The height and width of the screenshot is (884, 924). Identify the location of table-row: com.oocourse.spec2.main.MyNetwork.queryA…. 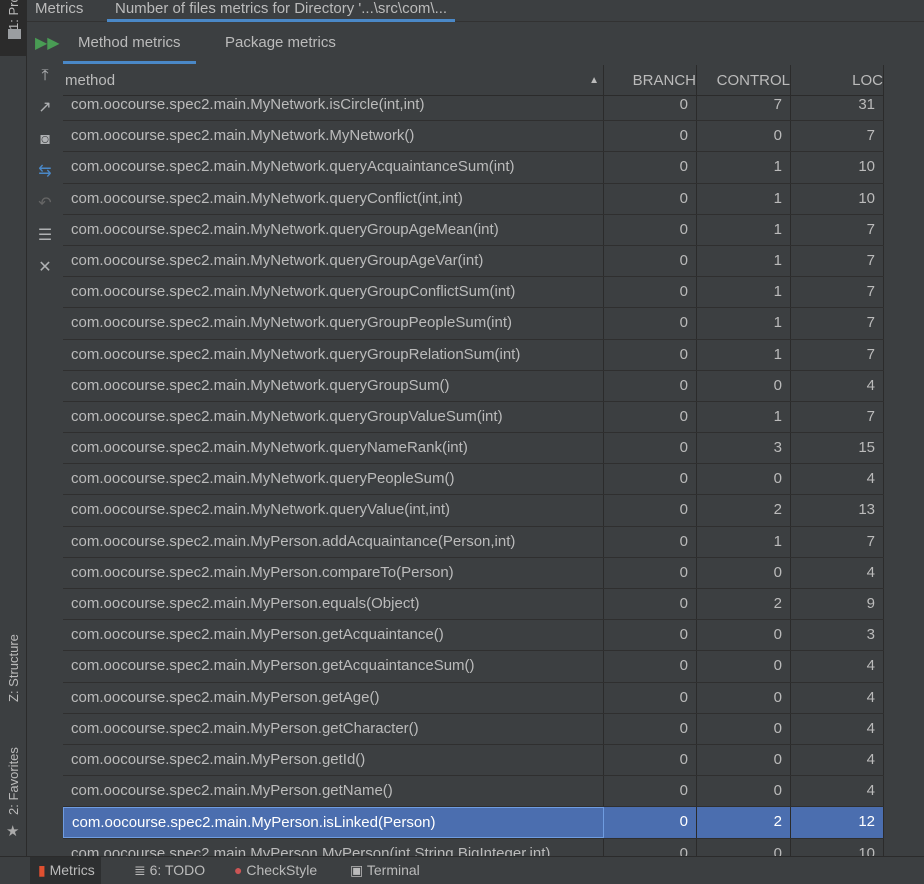
(473, 168).